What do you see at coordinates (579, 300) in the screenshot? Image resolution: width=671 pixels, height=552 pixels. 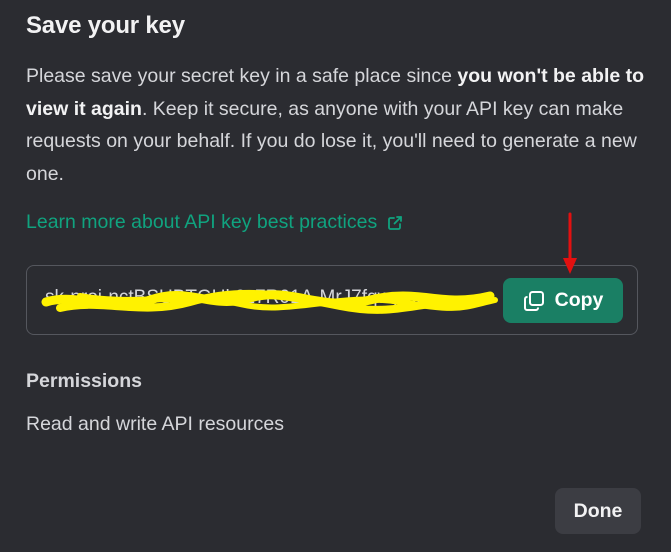 I see `copy-button-label: Copy` at bounding box center [579, 300].